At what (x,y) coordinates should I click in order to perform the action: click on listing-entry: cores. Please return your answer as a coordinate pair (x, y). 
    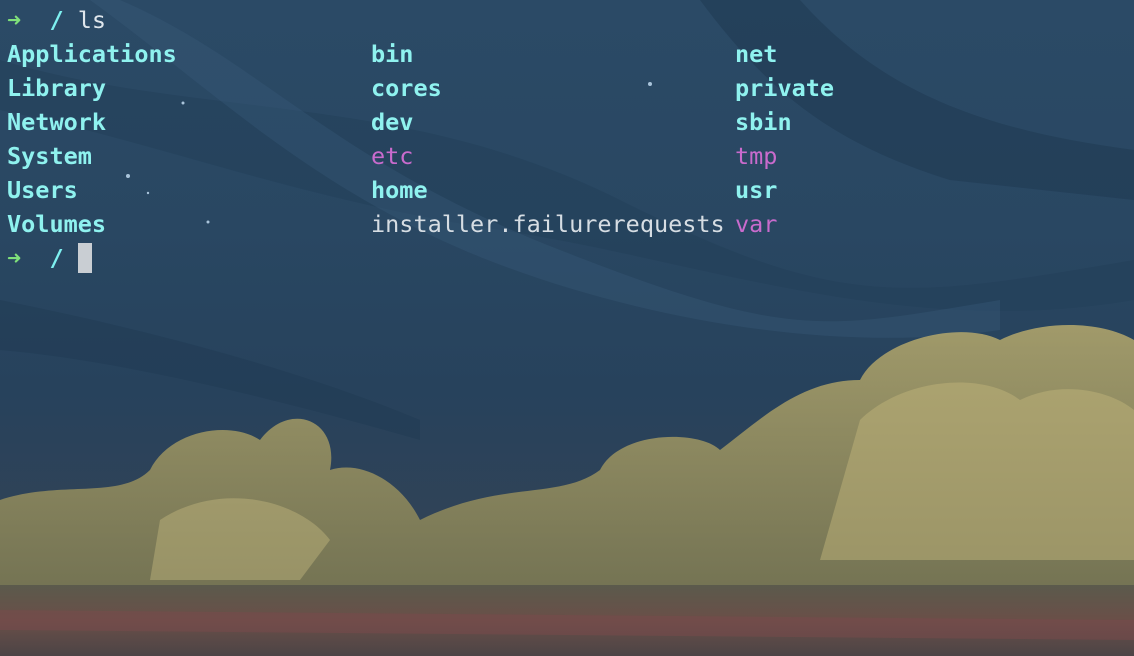
    Looking at the image, I should click on (406, 88).